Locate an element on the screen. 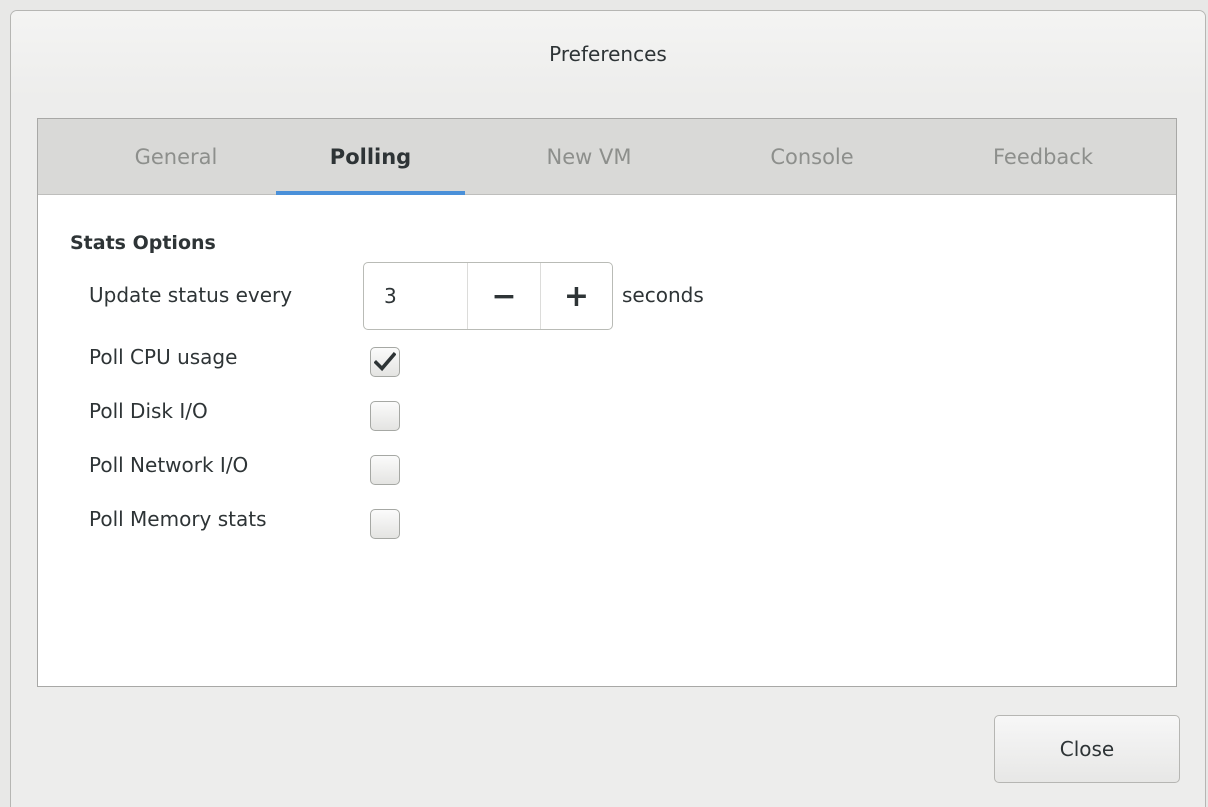 Image resolution: width=1208 pixels, height=807 pixels. update-status-label: Update status every is located at coordinates (191, 295).